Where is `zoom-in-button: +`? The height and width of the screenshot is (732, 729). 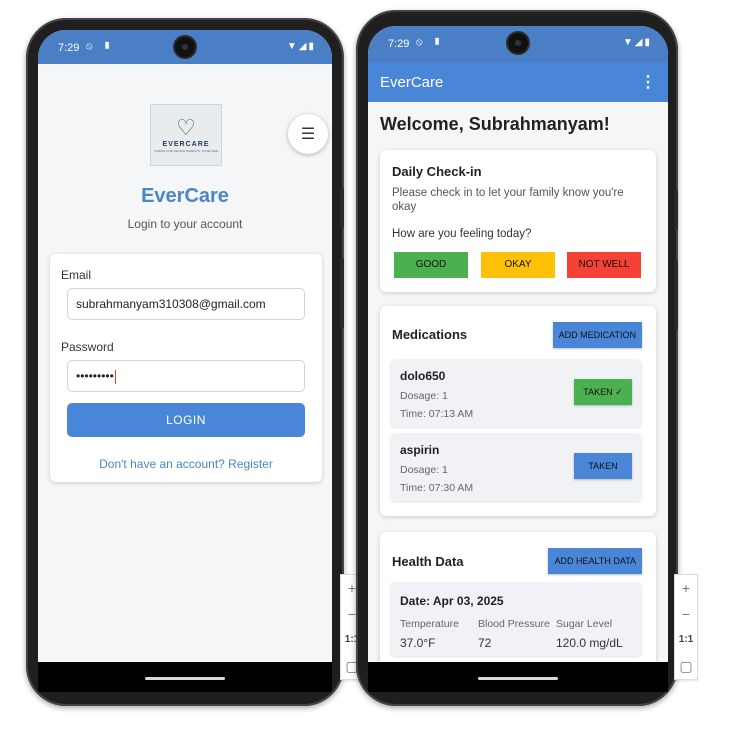 zoom-in-button: + is located at coordinates (686, 588).